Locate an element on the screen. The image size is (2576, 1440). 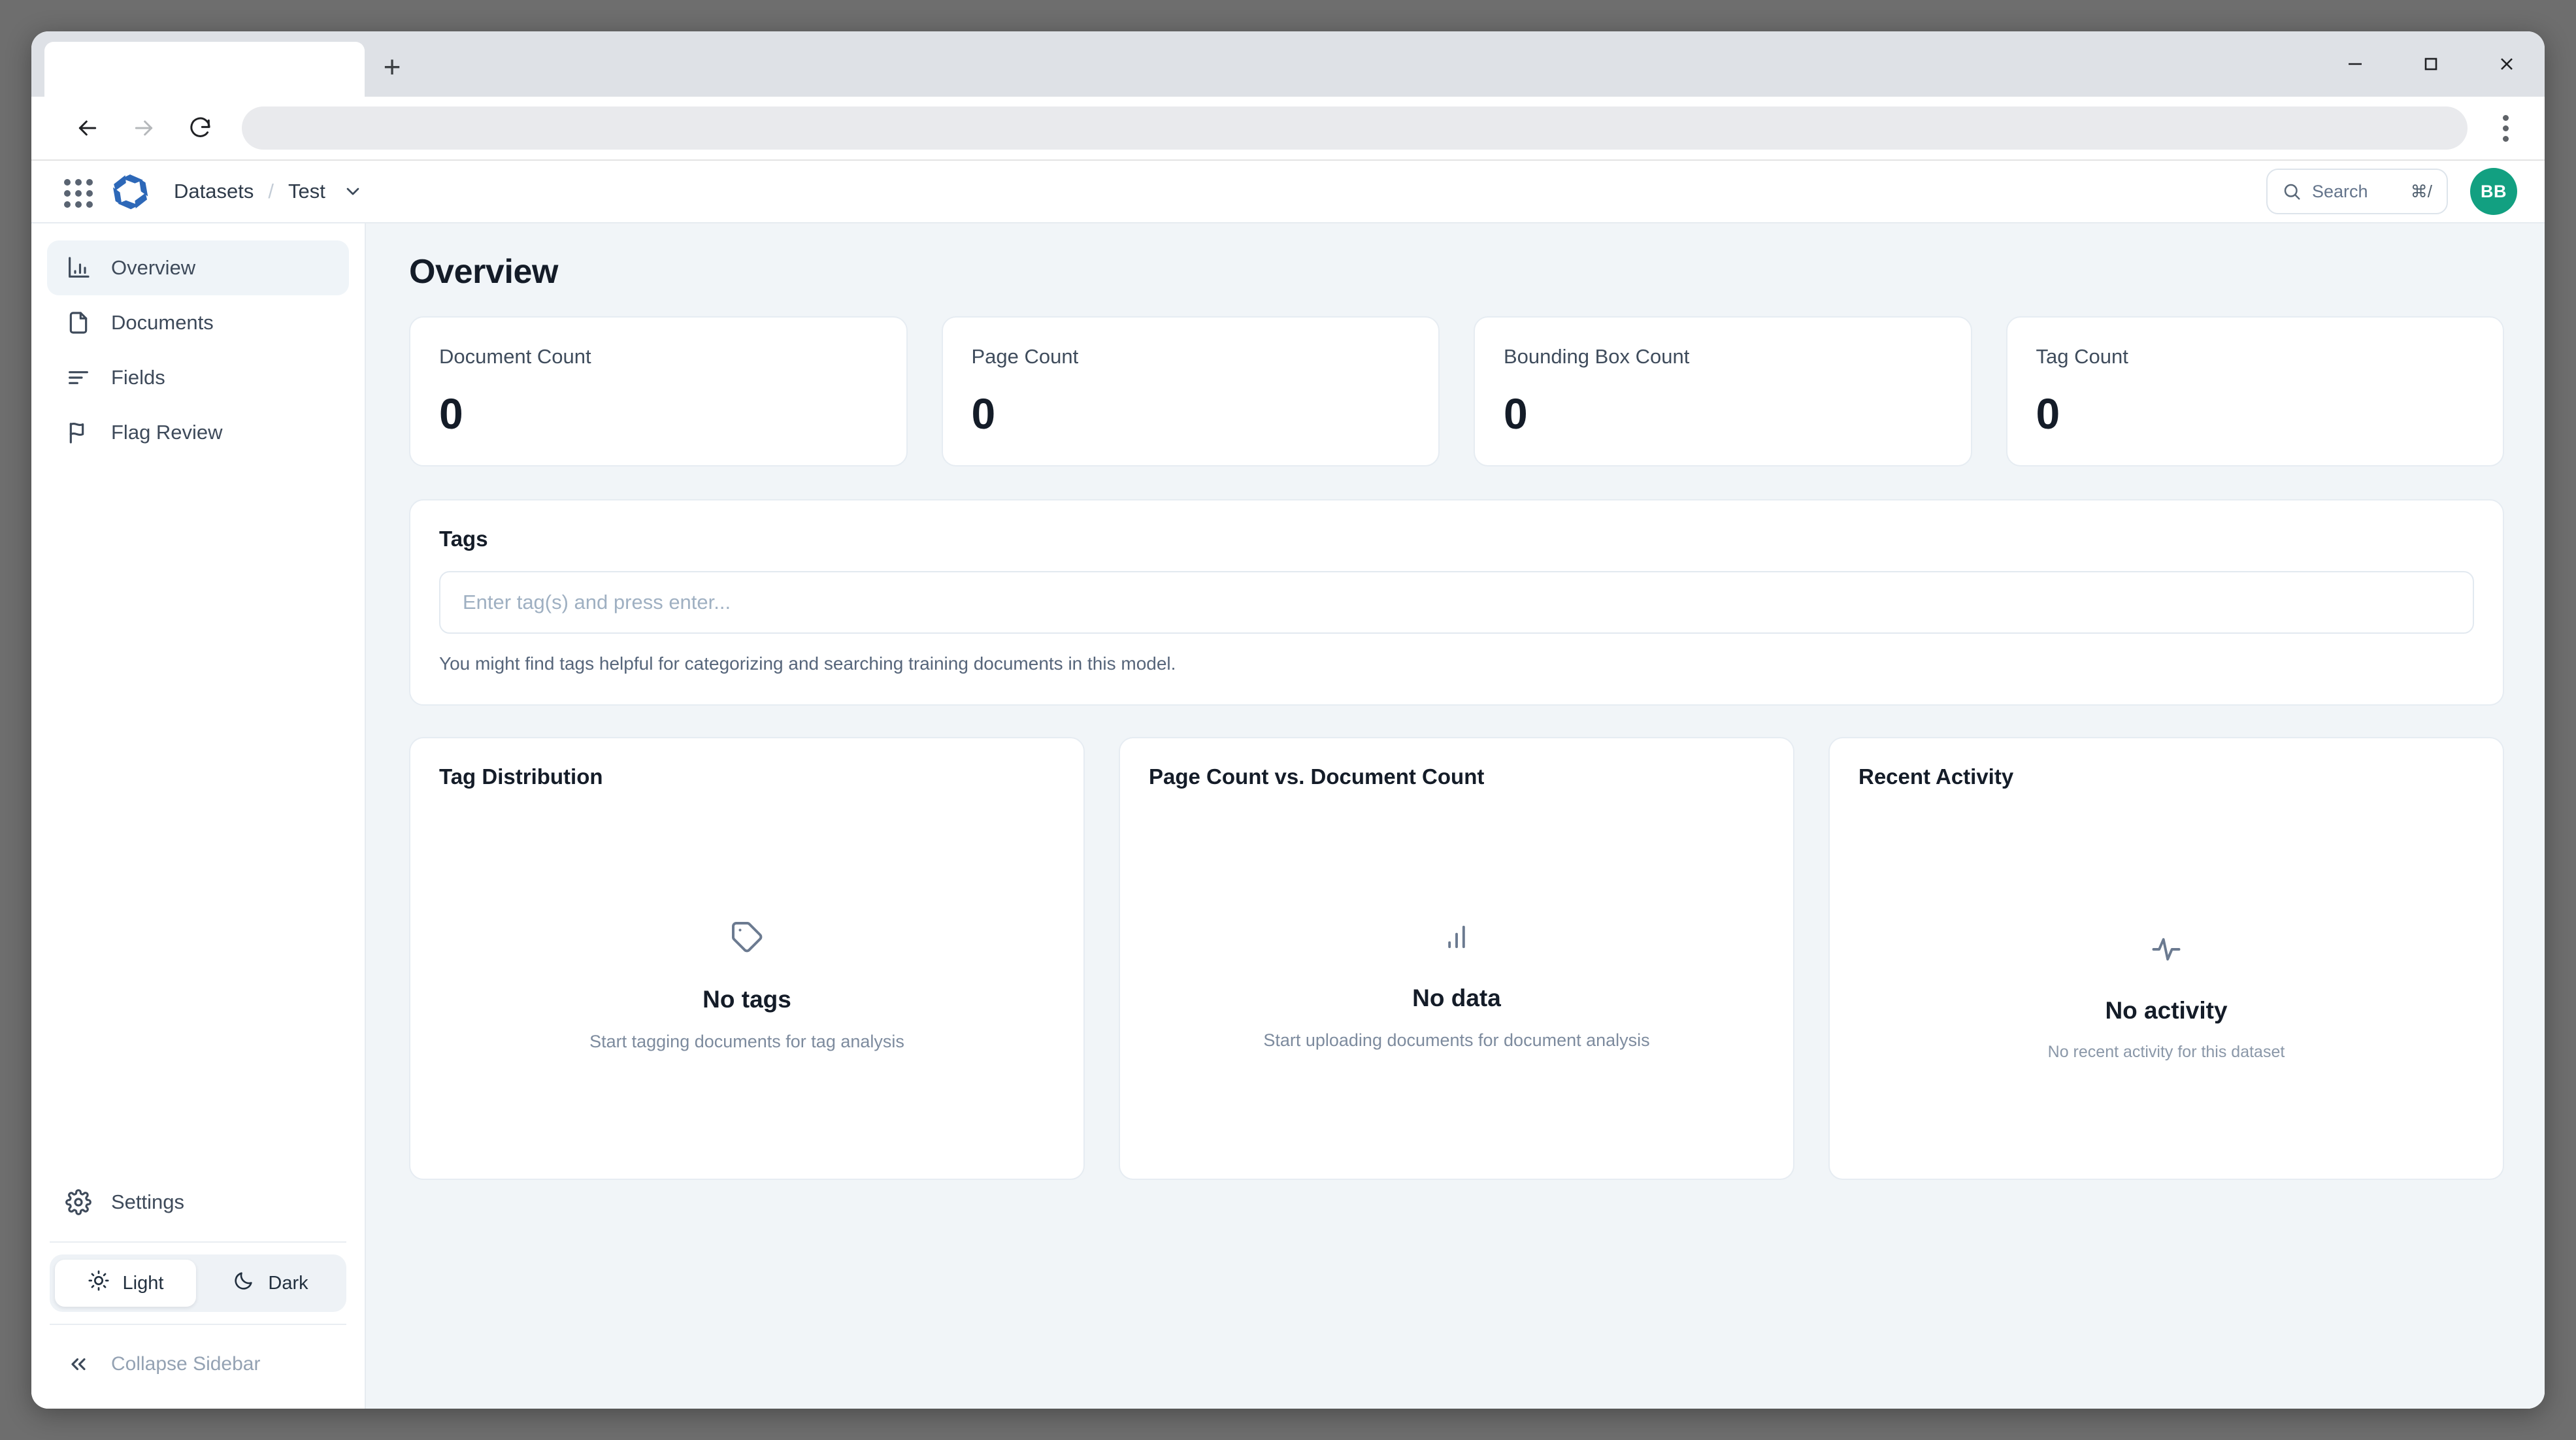
stat-card-bounding-box-count: Bounding Box Count 0 is located at coordinates (1723, 391).